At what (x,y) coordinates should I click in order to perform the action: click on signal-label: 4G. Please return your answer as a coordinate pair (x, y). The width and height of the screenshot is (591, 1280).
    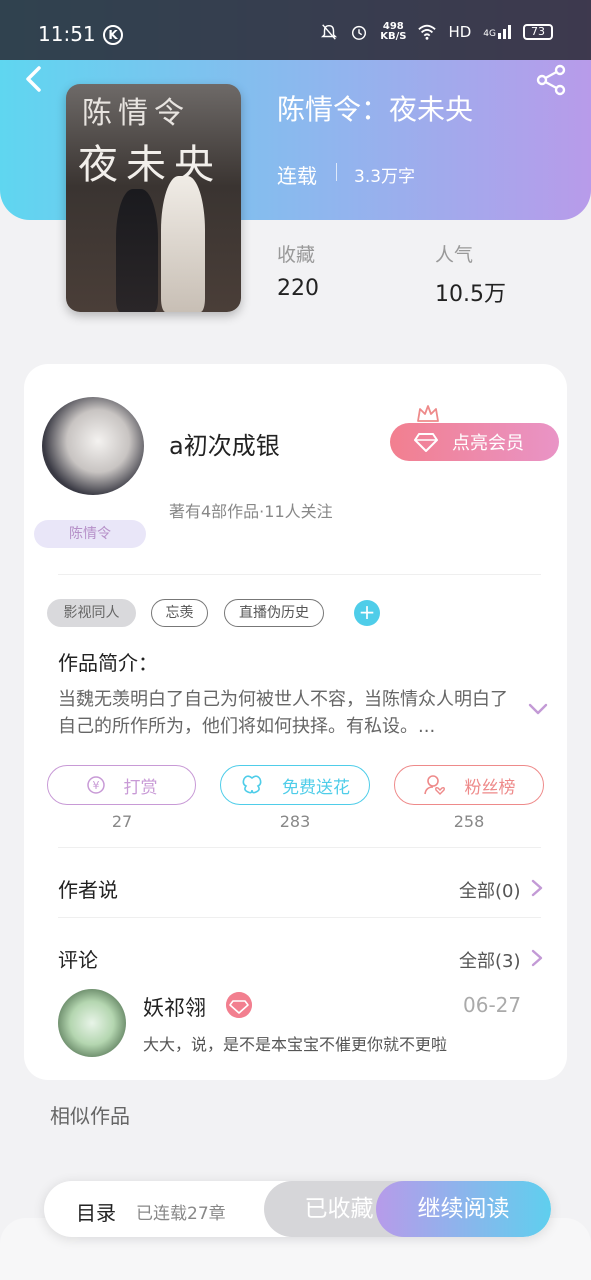
    Looking at the image, I should click on (489, 34).